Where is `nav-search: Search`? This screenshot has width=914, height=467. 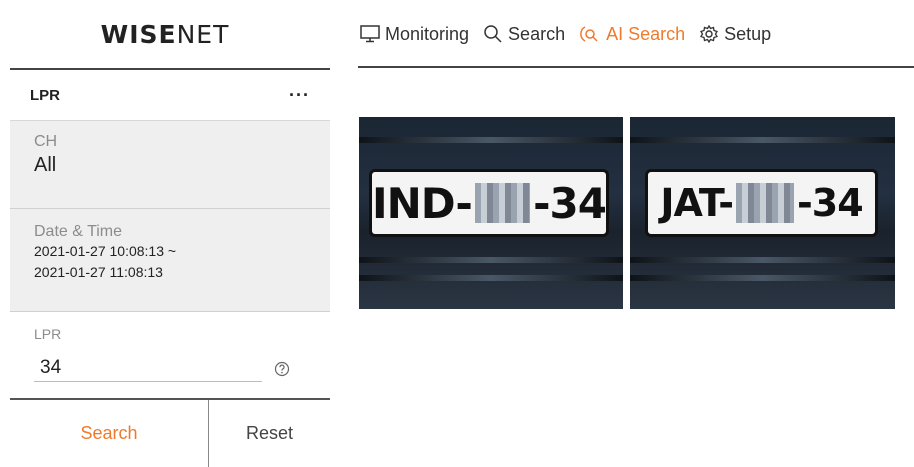 nav-search: Search is located at coordinates (524, 34).